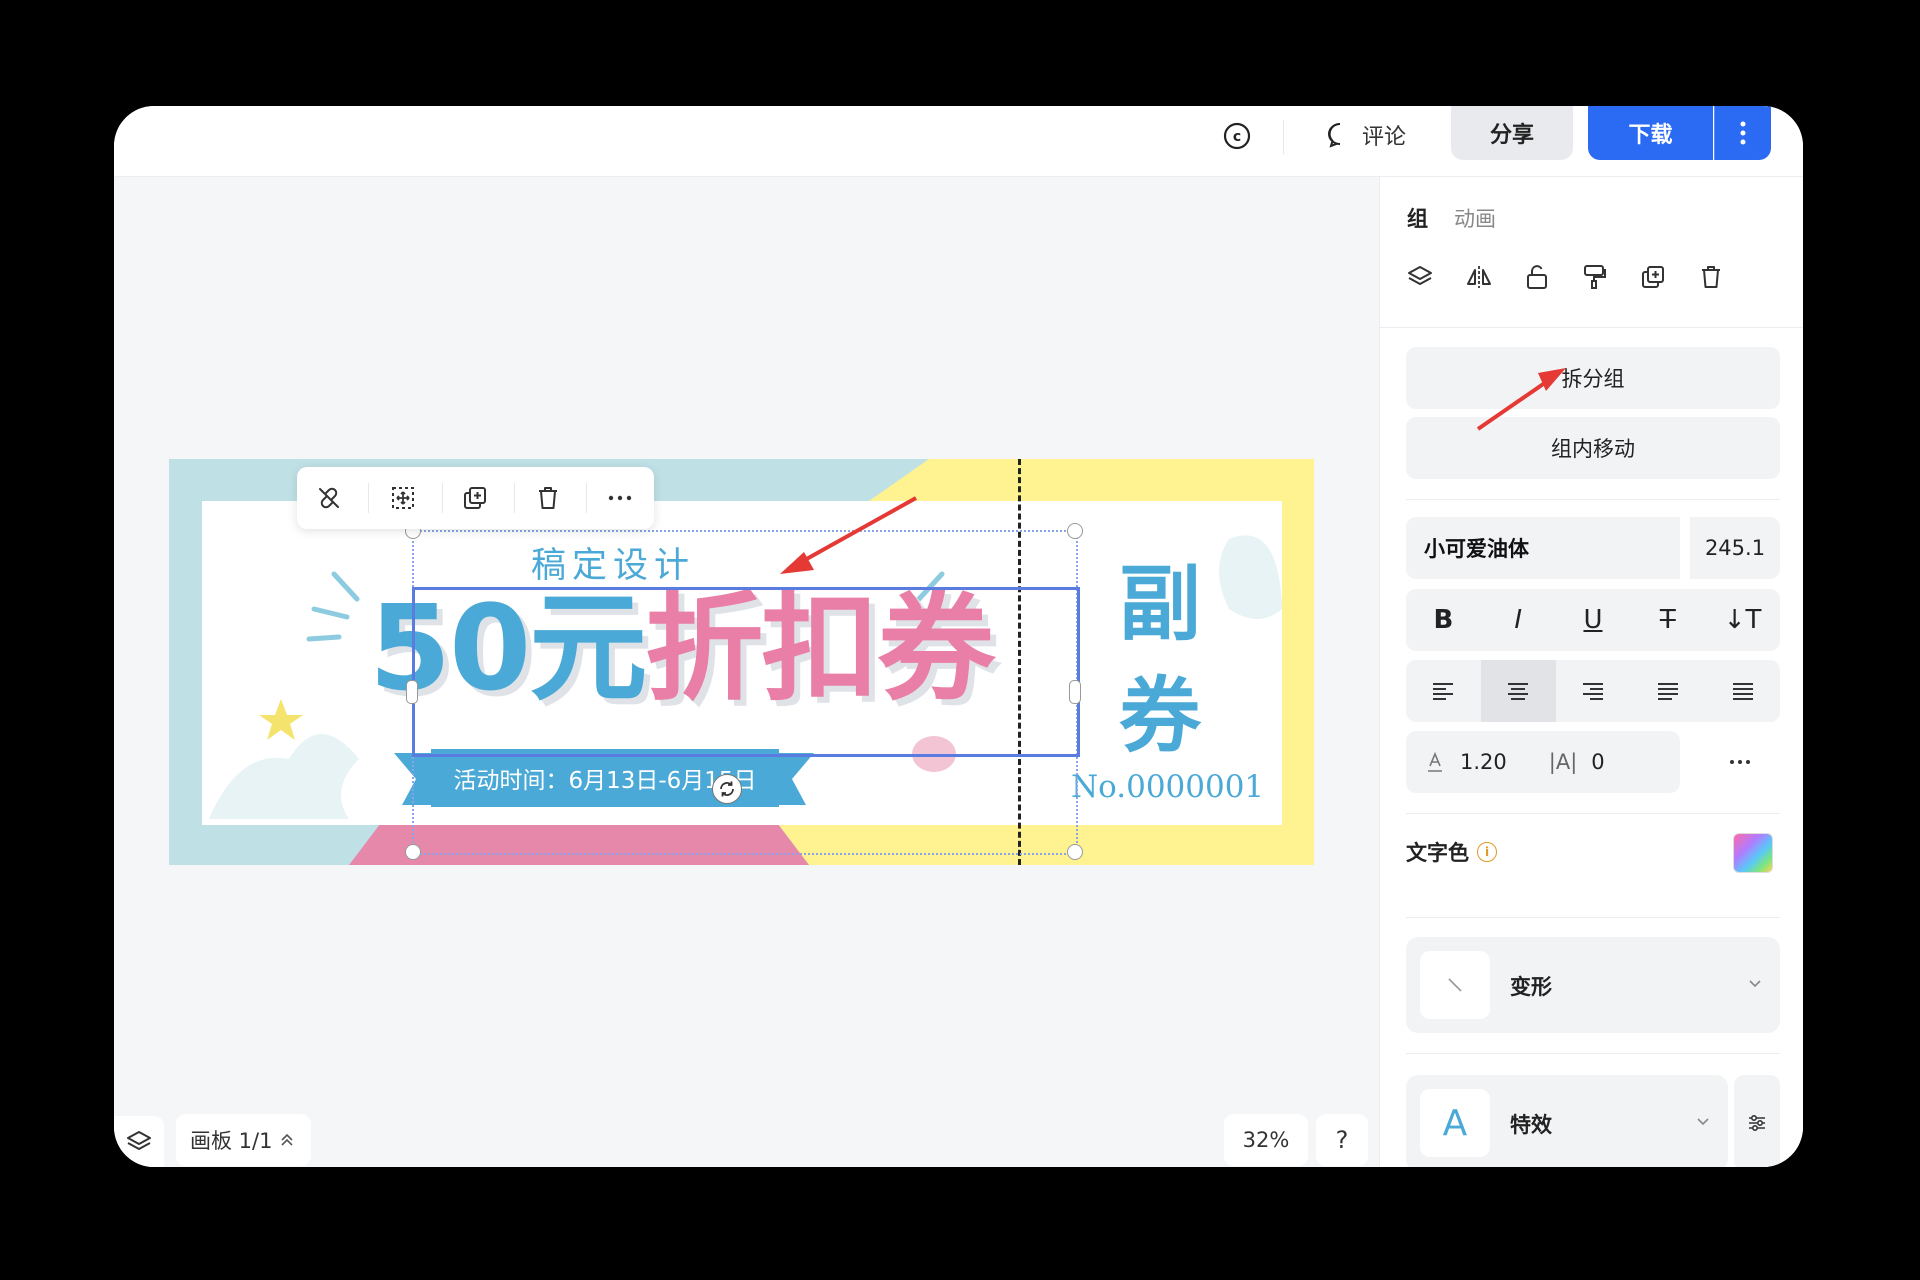  What do you see at coordinates (329, 498) in the screenshot?
I see `unlink-icon` at bounding box center [329, 498].